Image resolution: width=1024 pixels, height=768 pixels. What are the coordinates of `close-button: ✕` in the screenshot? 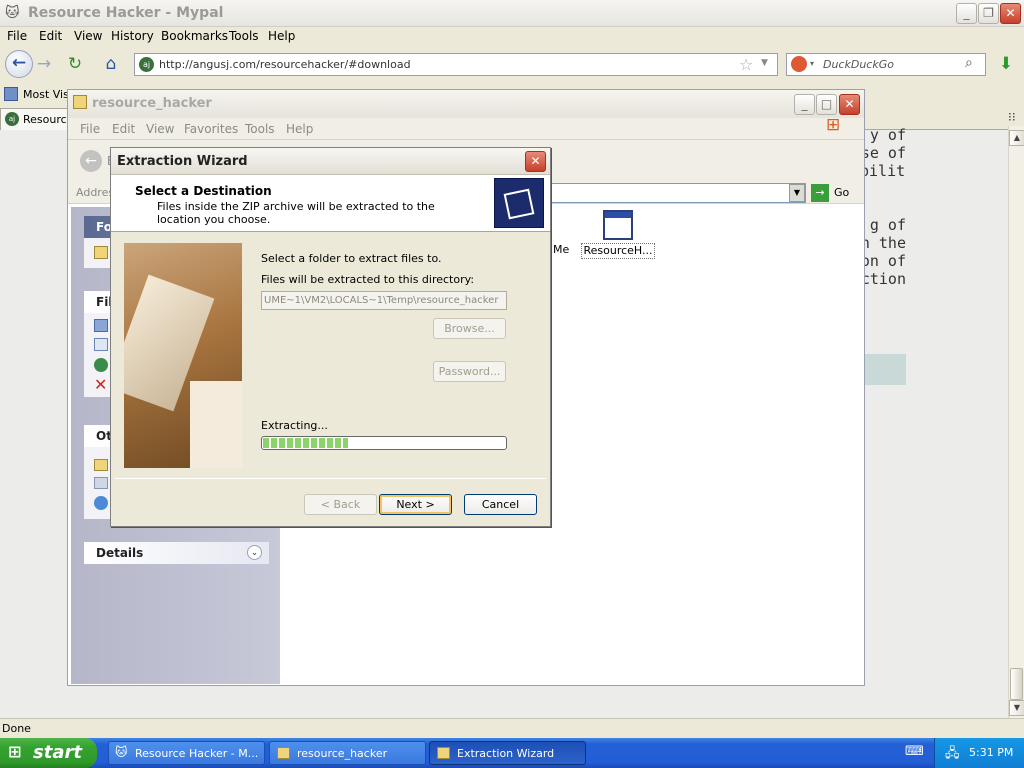 It's located at (1010, 13).